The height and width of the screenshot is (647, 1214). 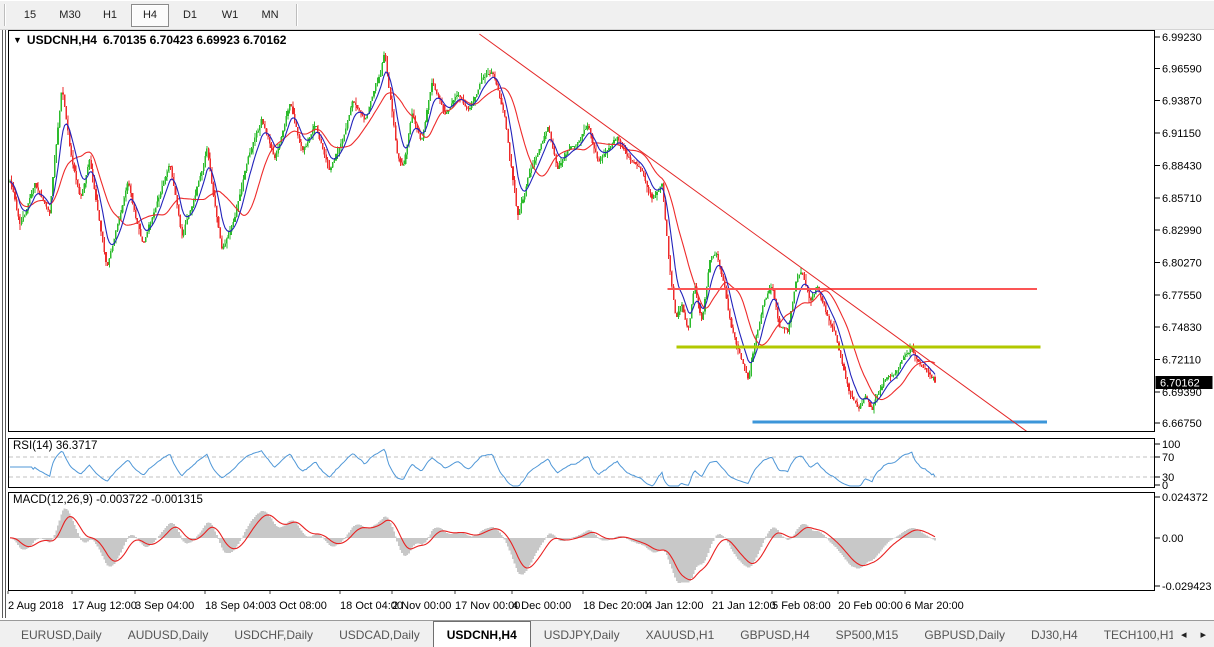 What do you see at coordinates (237, 606) in the screenshot?
I see `time-axis-label: 18 Sep 04:00` at bounding box center [237, 606].